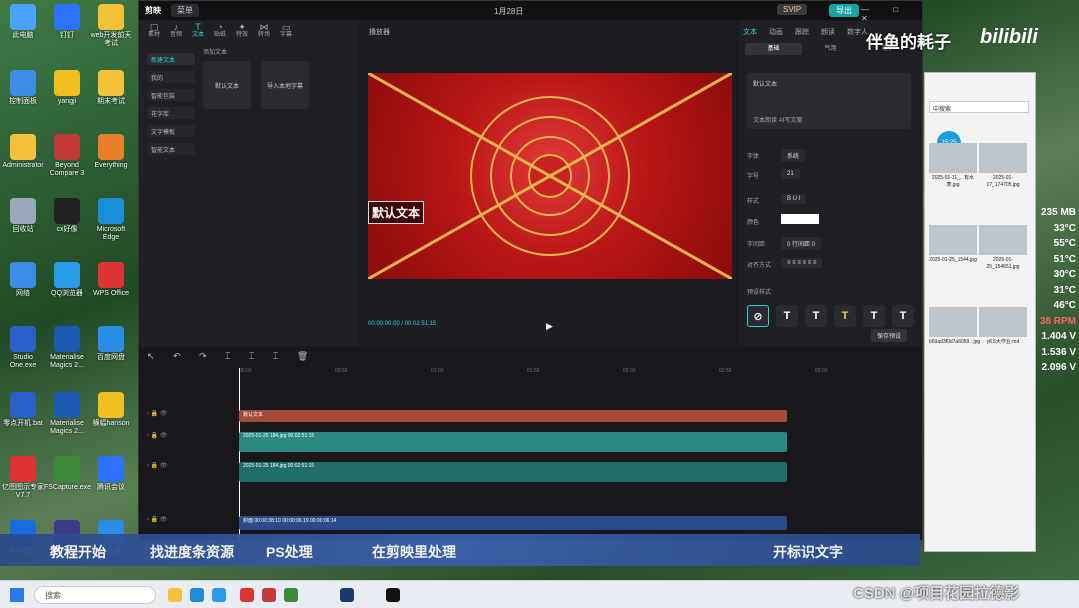 The width and height of the screenshot is (1079, 608). Describe the element at coordinates (857, 32) in the screenshot. I see `property-tab: 数字人` at that location.